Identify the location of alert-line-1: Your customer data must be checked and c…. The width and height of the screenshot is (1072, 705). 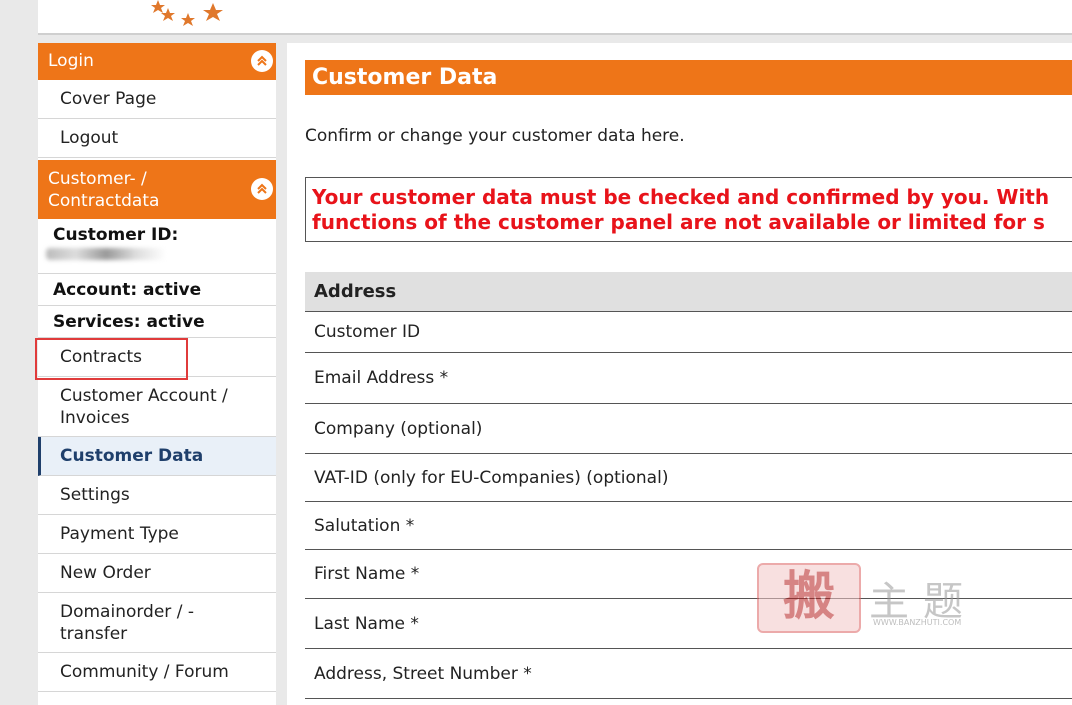
(681, 197).